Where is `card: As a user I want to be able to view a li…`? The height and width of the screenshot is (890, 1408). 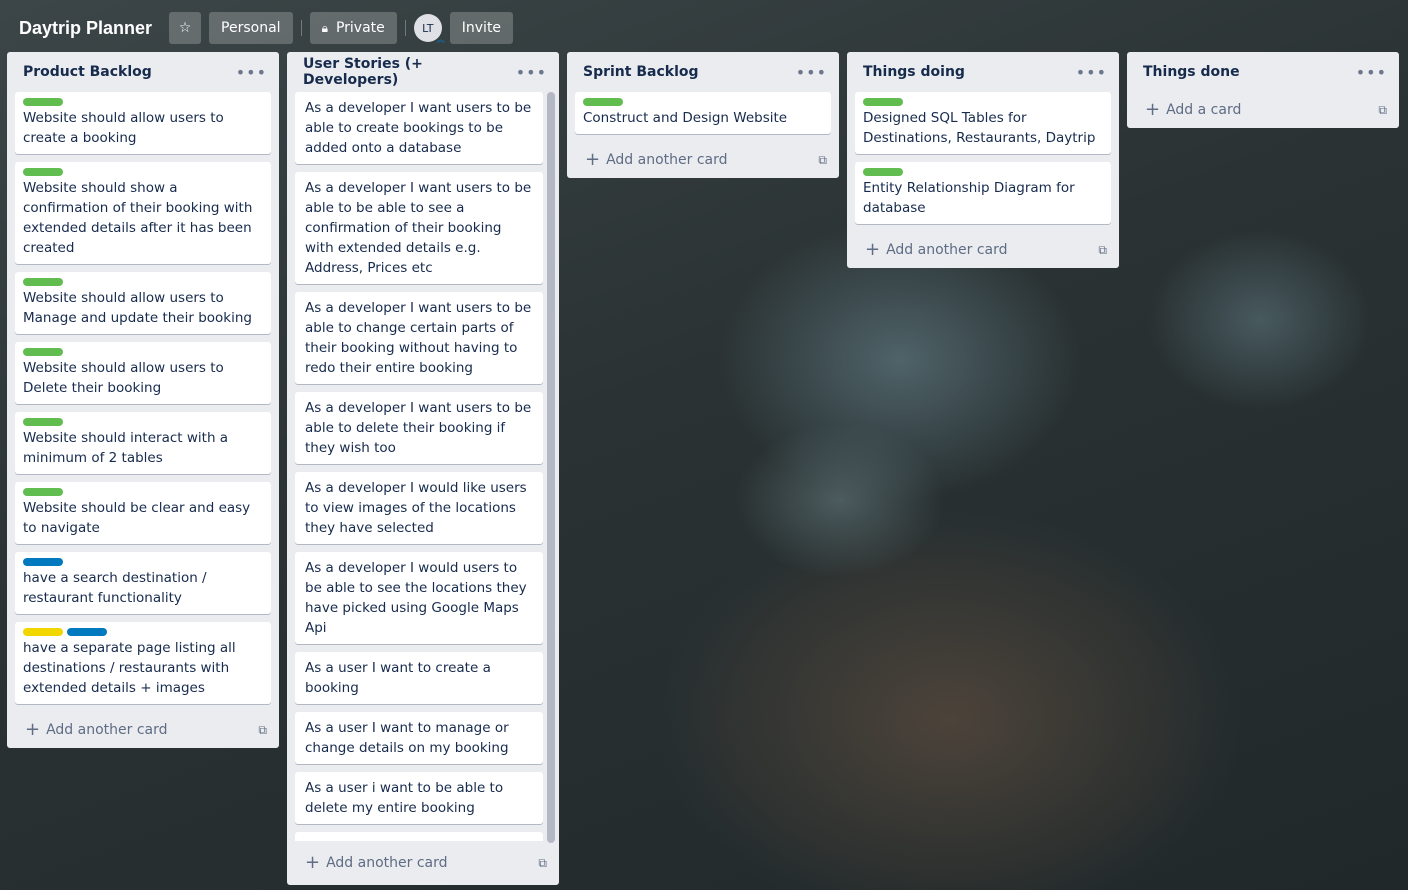 card: As a user I want to be able to view a li… is located at coordinates (419, 836).